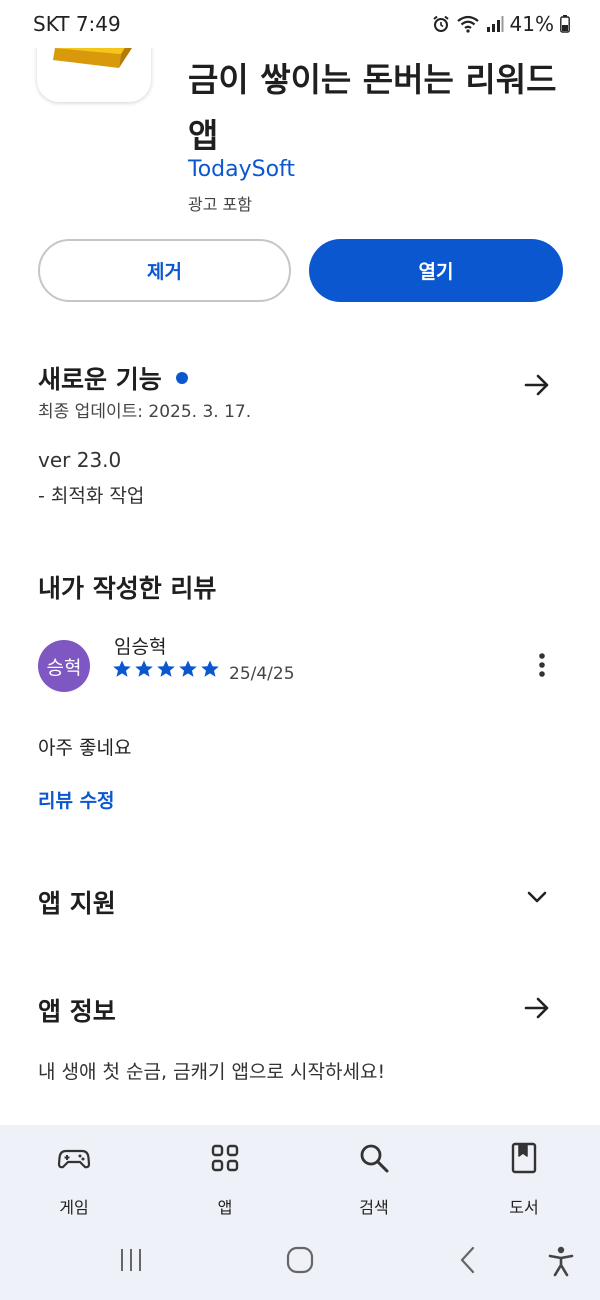  Describe the element at coordinates (374, 1179) in the screenshot. I see `nav-item-search: 검색` at that location.